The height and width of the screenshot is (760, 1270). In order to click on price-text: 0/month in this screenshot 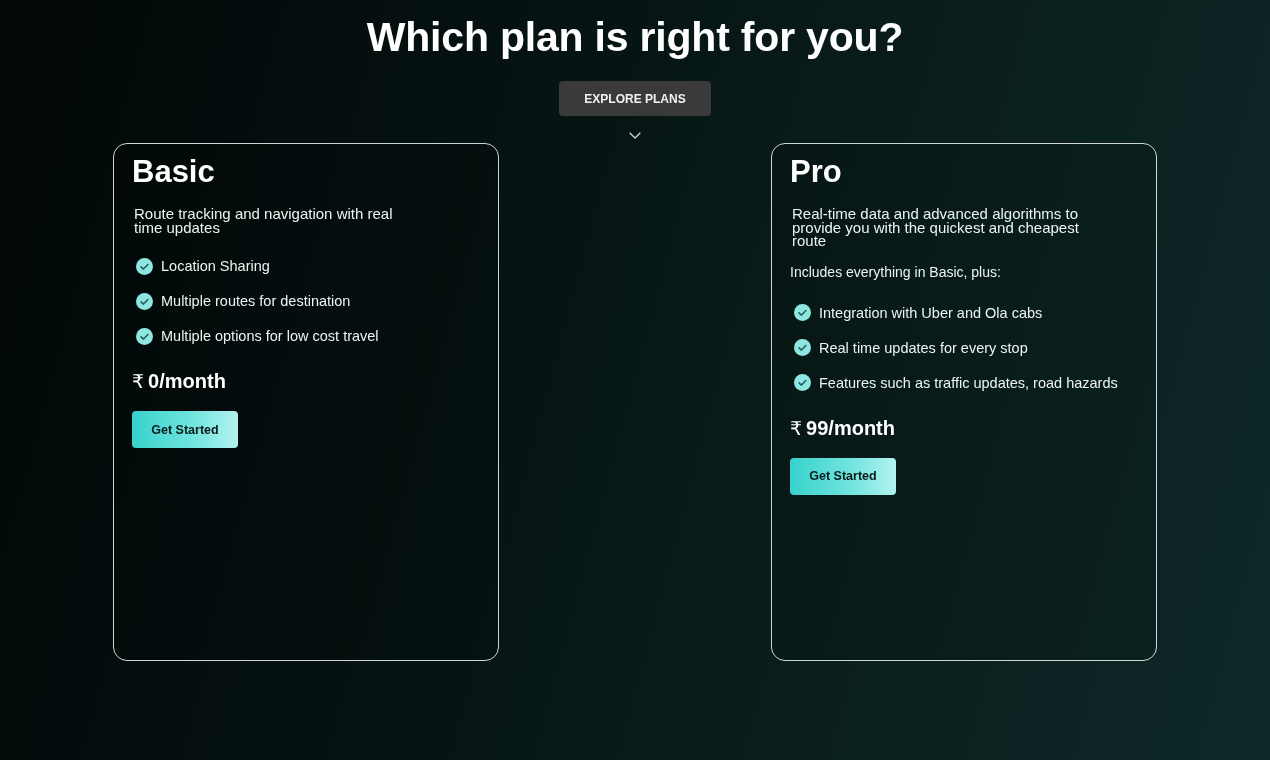, I will do `click(187, 381)`.